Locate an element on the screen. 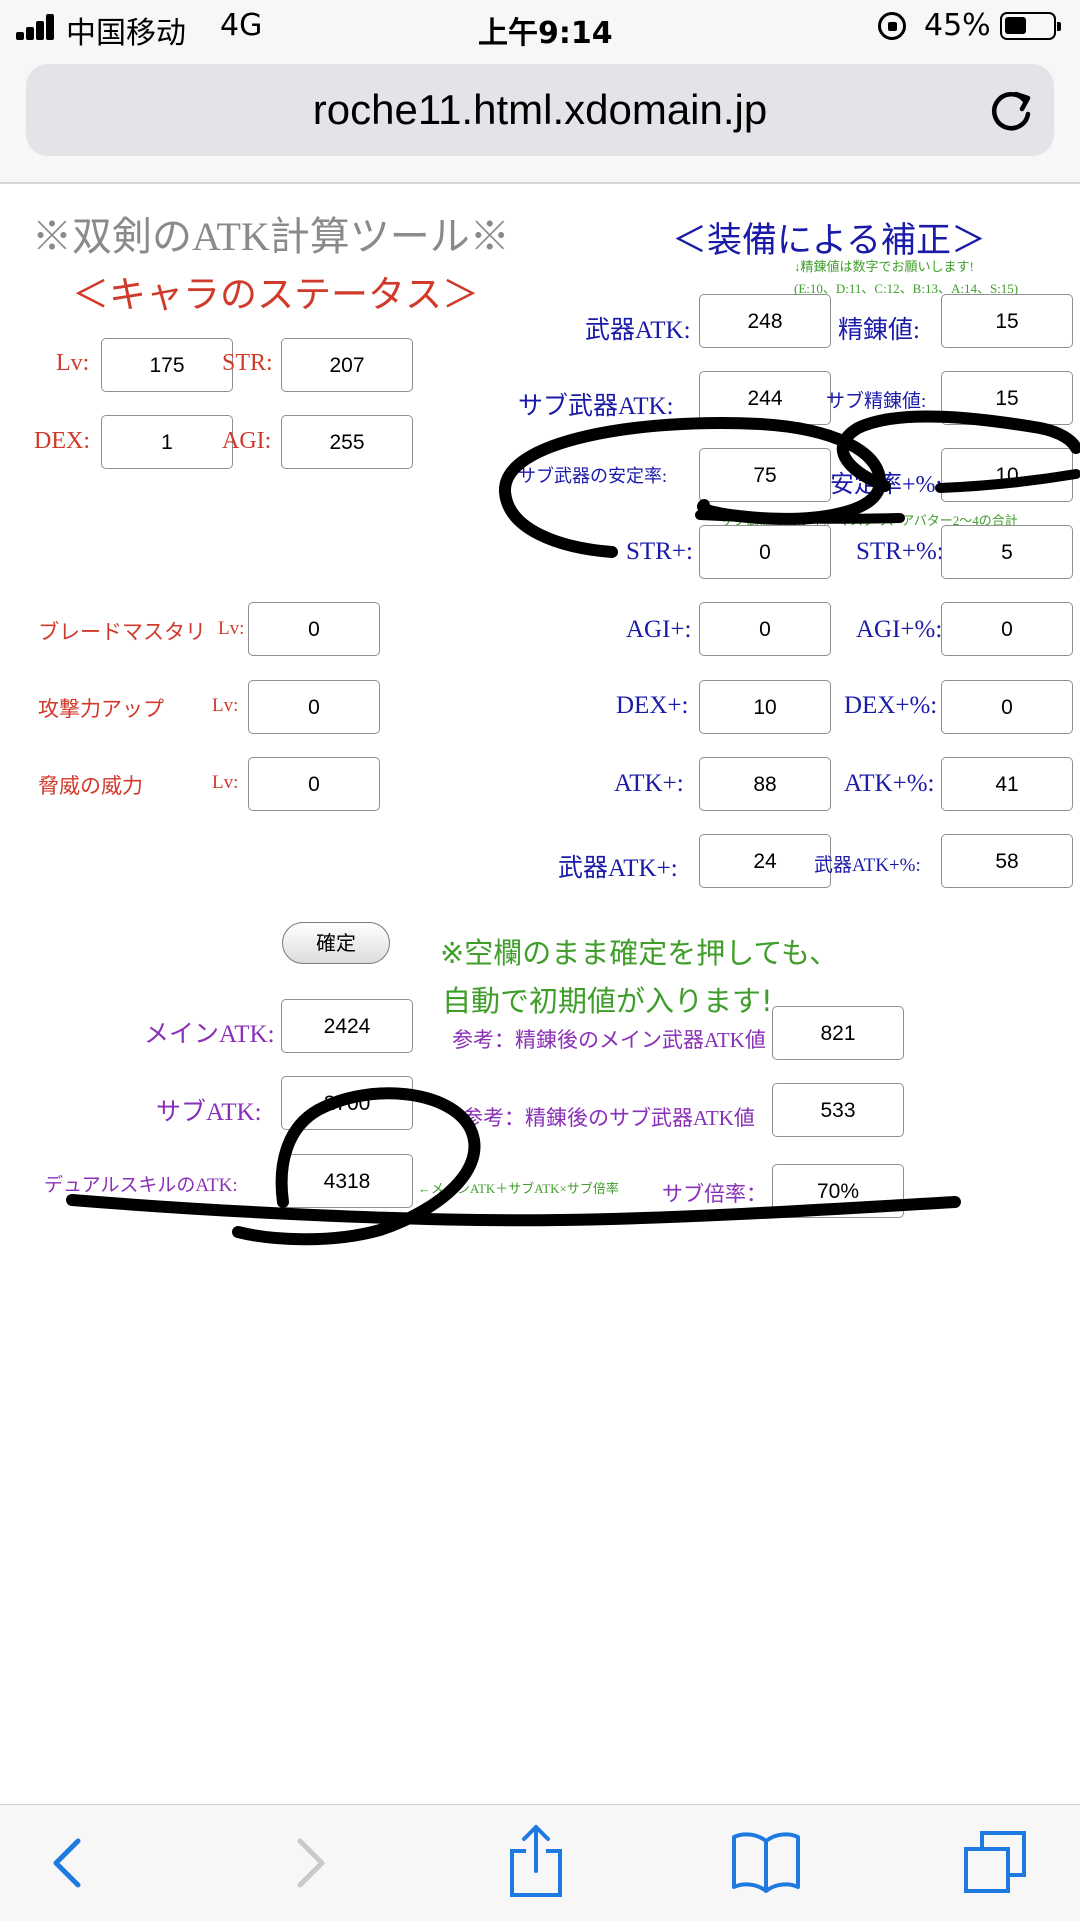  main-atk-label: メインATK: is located at coordinates (209, 1034).